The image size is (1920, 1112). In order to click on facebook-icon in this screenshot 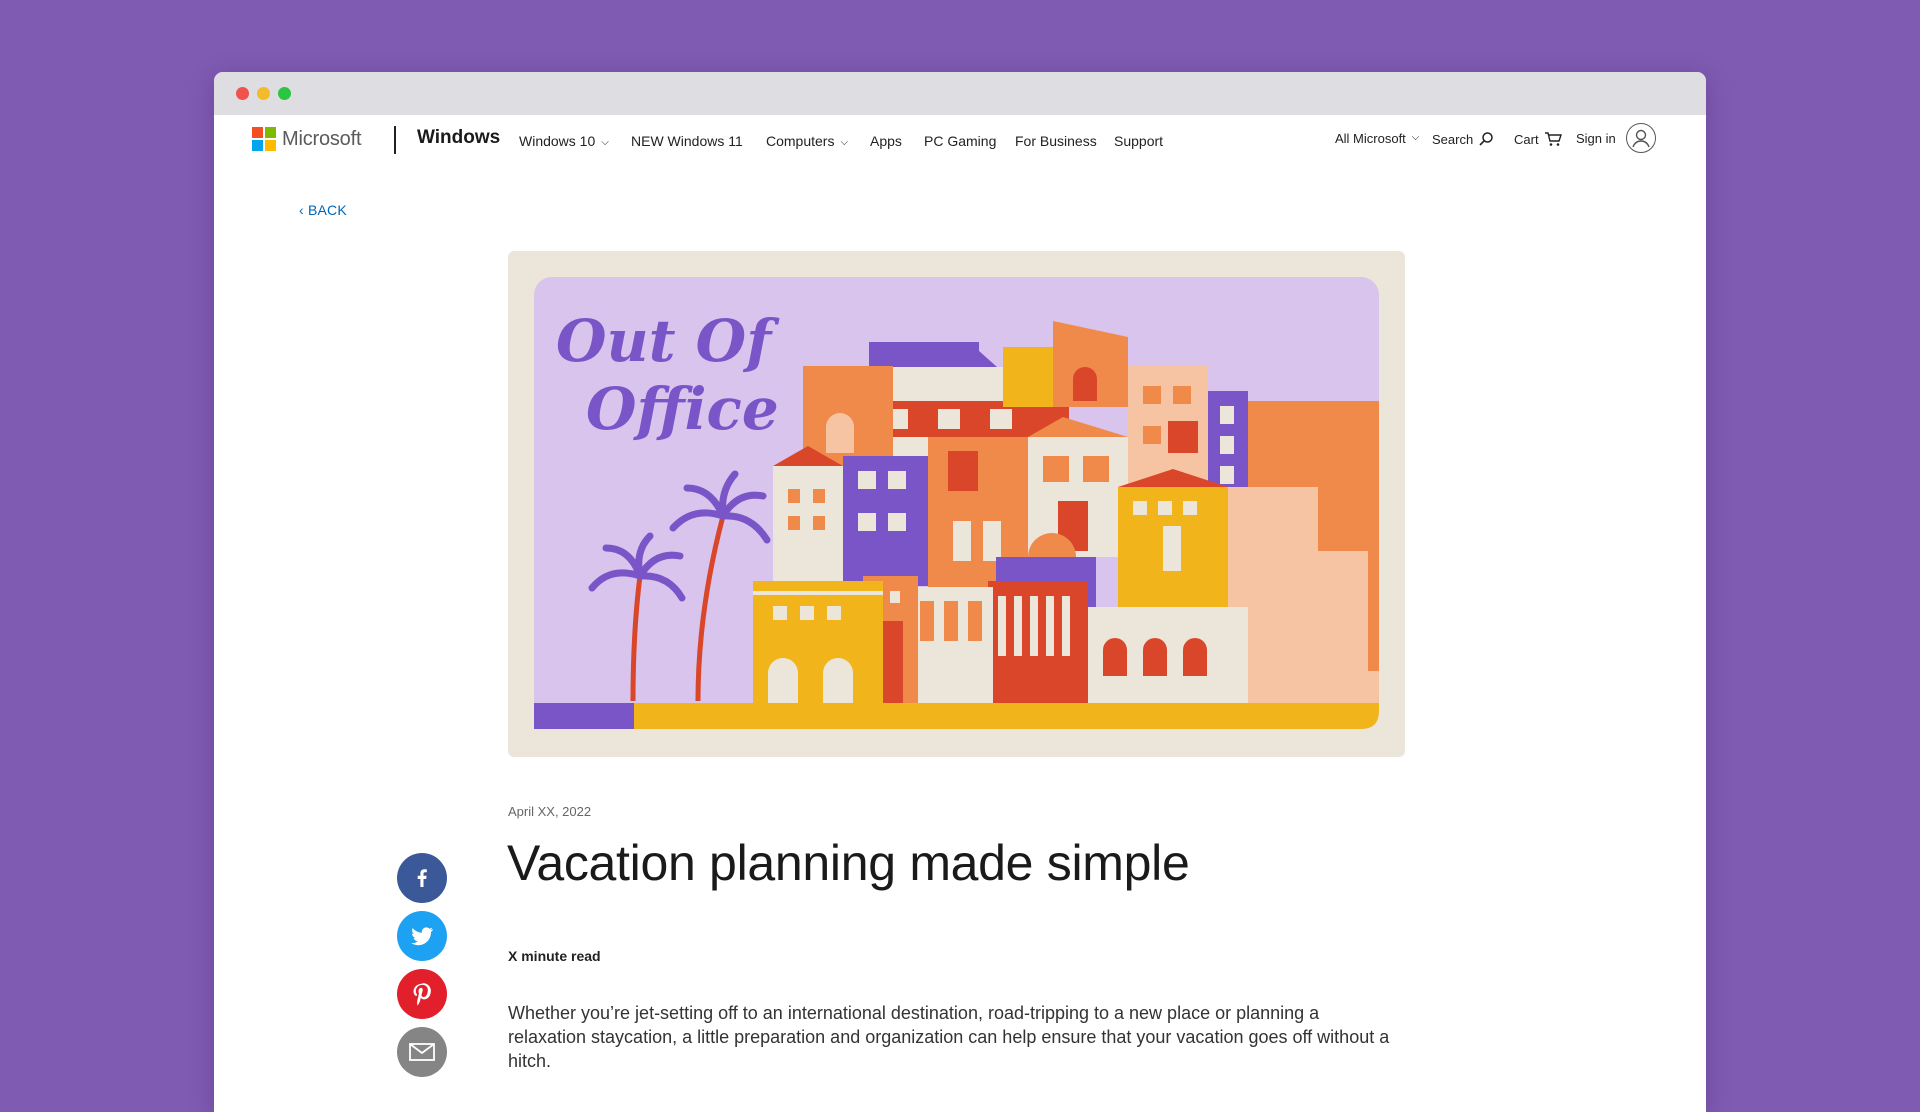, I will do `click(422, 878)`.